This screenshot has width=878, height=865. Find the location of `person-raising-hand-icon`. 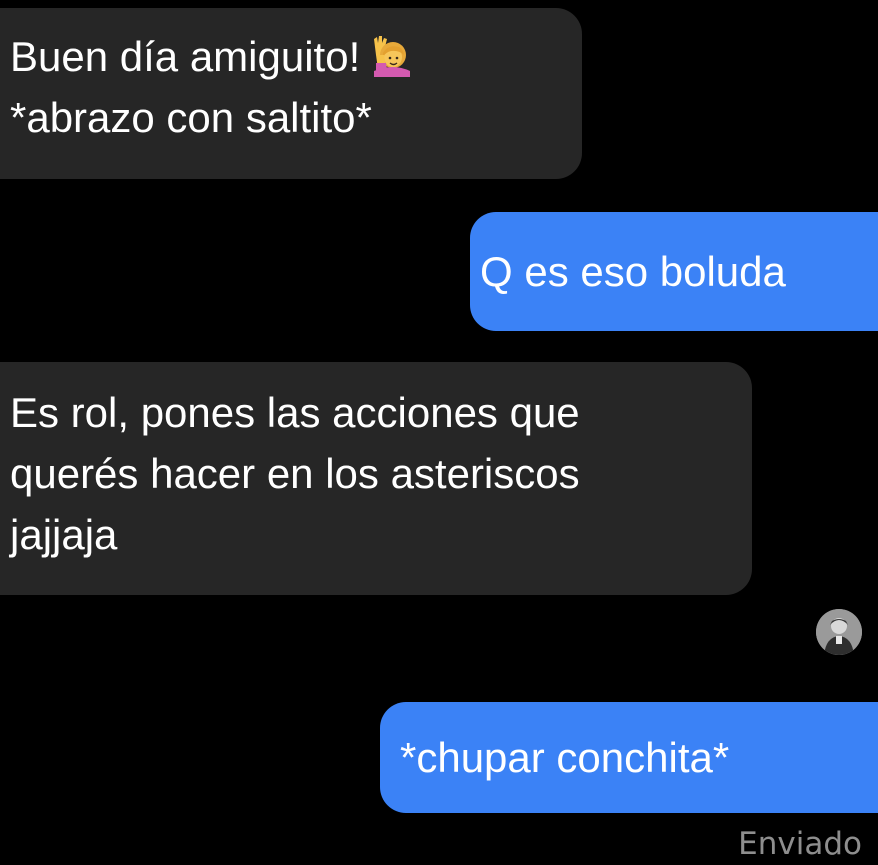

person-raising-hand-icon is located at coordinates (388, 54).